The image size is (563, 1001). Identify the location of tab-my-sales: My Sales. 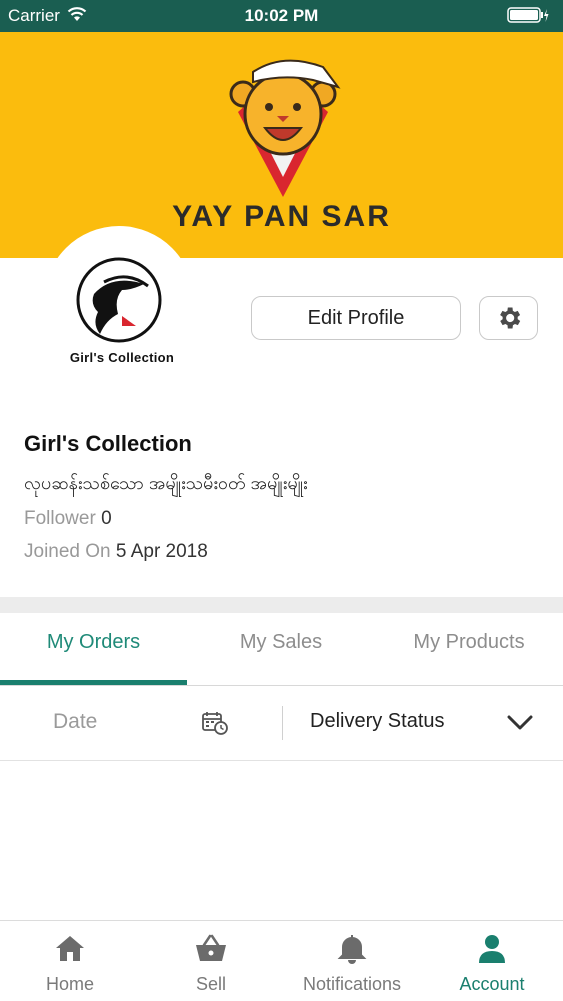
(281, 642).